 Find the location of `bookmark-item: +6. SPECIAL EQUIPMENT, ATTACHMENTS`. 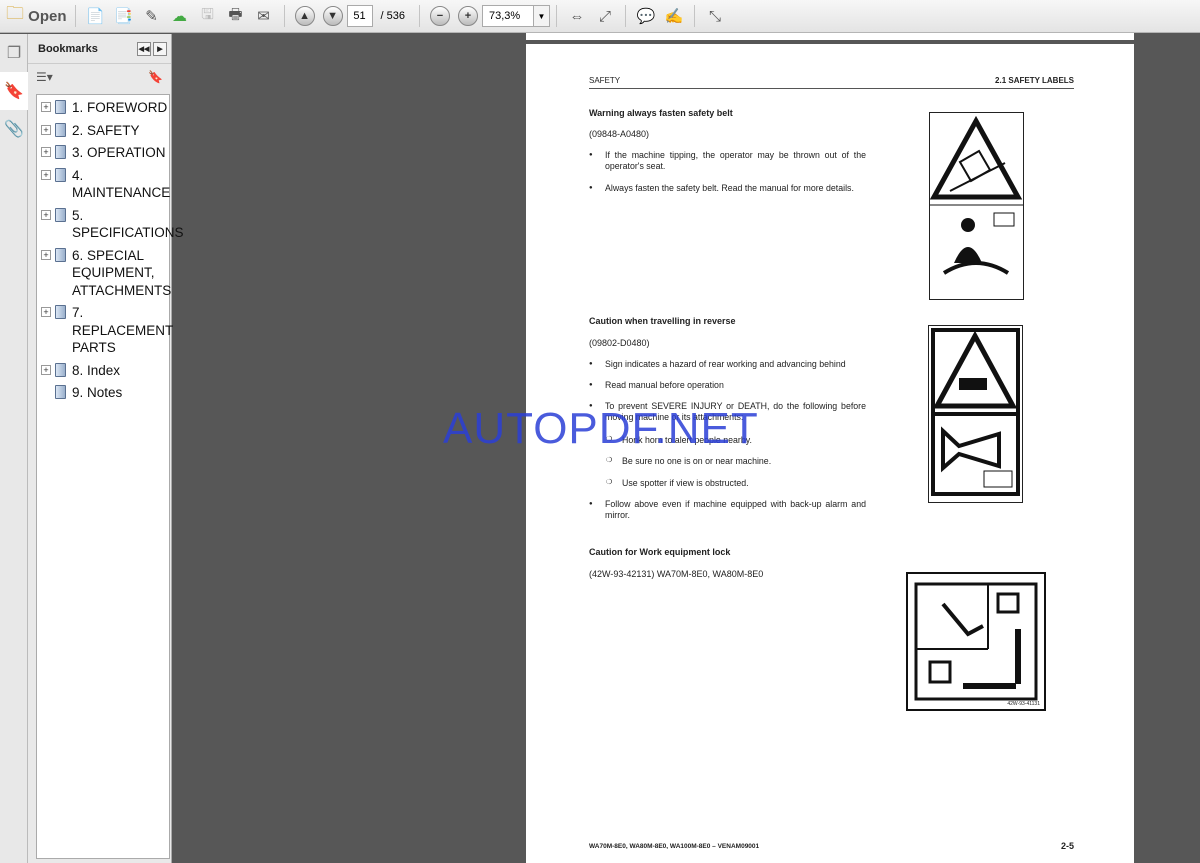

bookmark-item: +6. SPECIAL EQUIPMENT, ATTACHMENTS is located at coordinates (104, 273).